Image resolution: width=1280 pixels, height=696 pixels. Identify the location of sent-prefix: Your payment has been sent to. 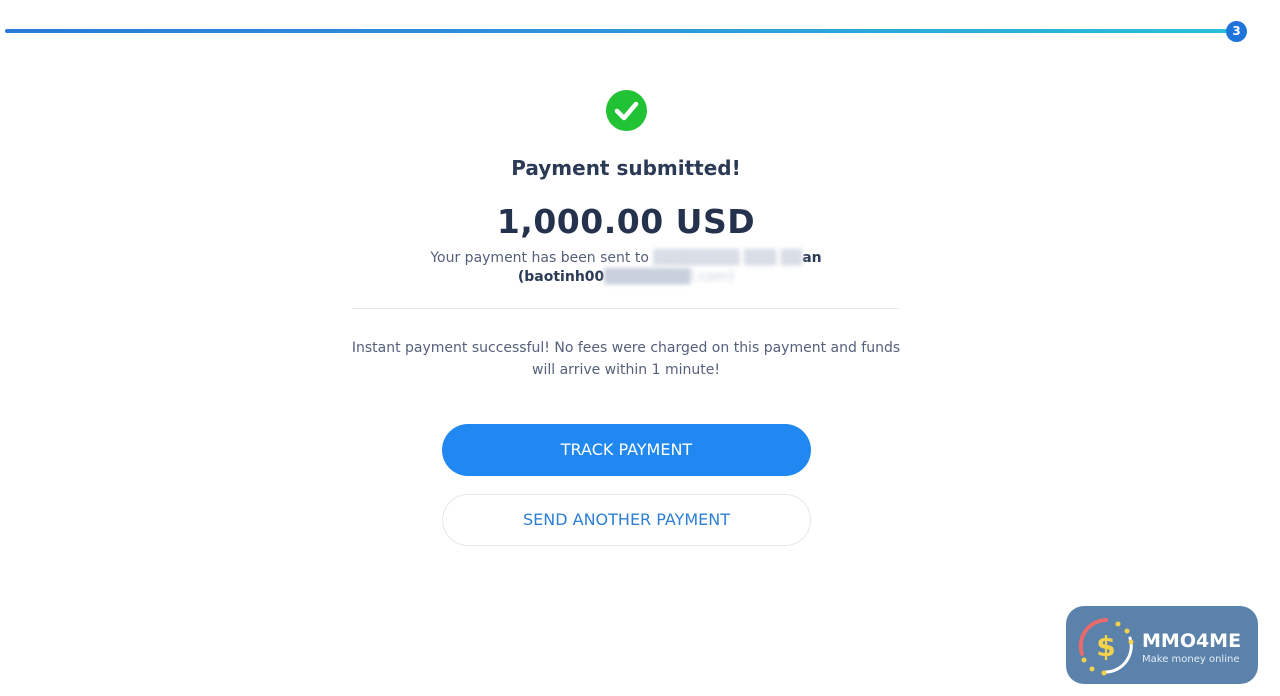
(539, 258).